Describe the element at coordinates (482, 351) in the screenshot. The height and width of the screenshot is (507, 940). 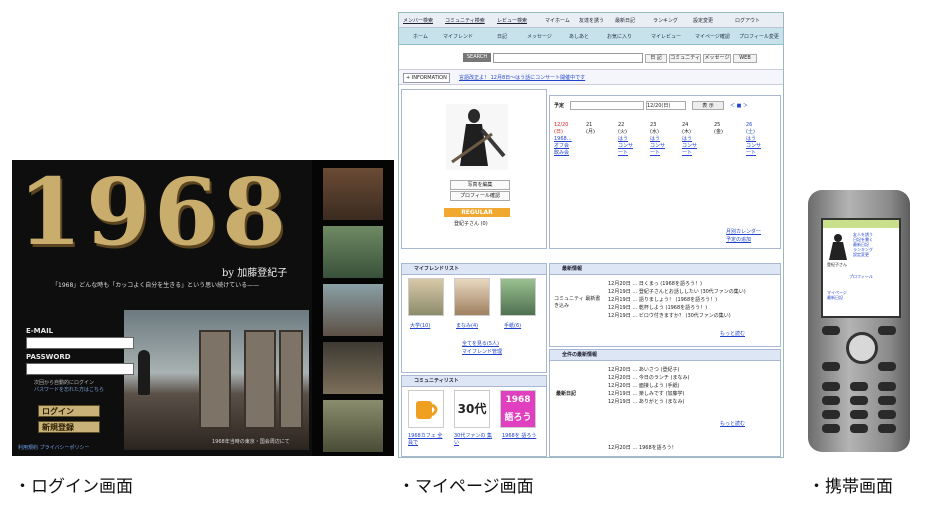
I see `manage-friends-link: マイフレンド管理` at that location.